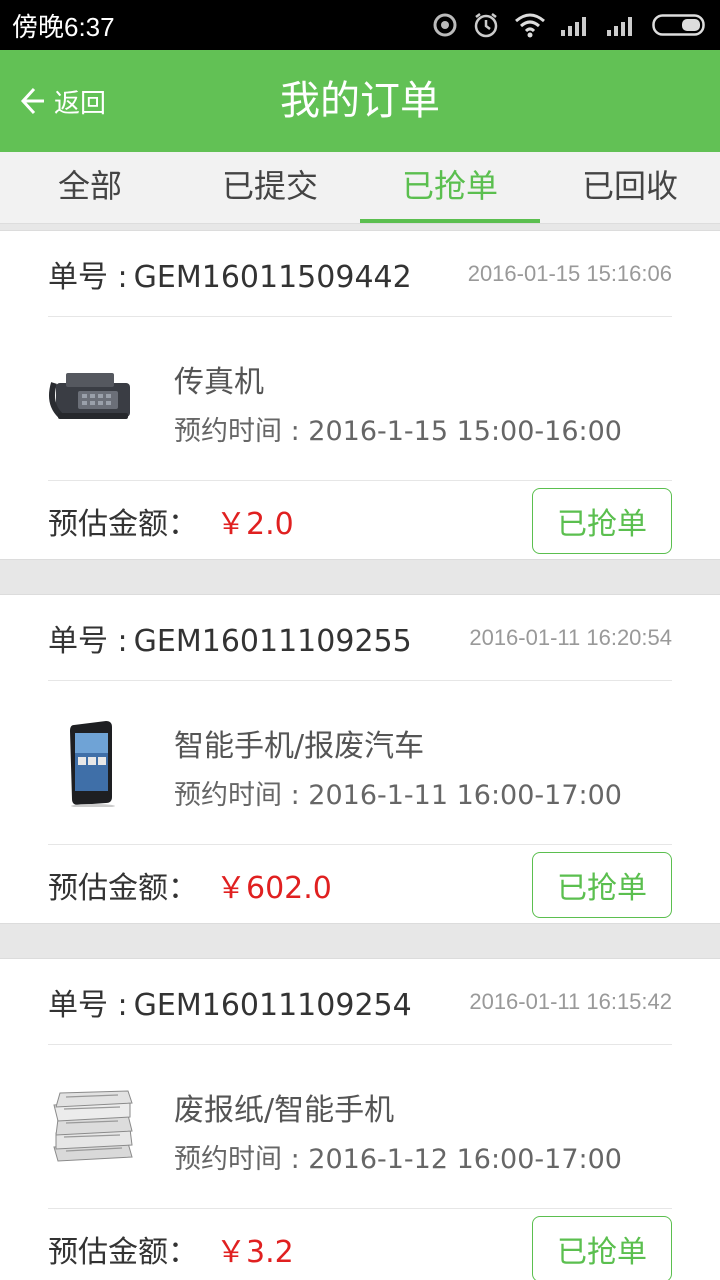  Describe the element at coordinates (284, 1110) in the screenshot. I see `item-name: 废报纸/智能手机` at that location.